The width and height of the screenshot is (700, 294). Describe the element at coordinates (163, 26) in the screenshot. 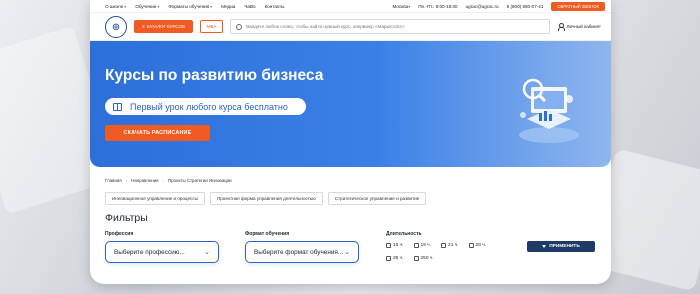

I see `catalog-button: ≡ КАТАЛОГ КУРСОВ` at that location.